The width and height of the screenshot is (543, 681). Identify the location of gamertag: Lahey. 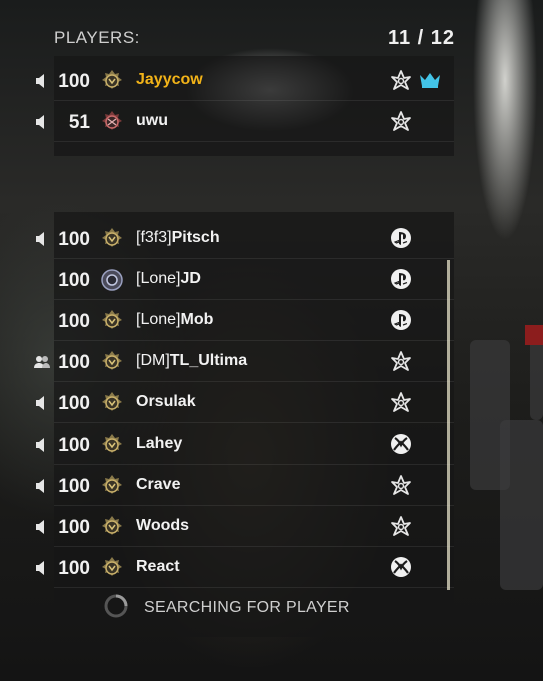
(159, 443).